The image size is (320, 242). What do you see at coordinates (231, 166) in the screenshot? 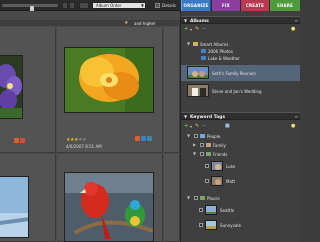
I see `tag-label: Luke` at bounding box center [231, 166].